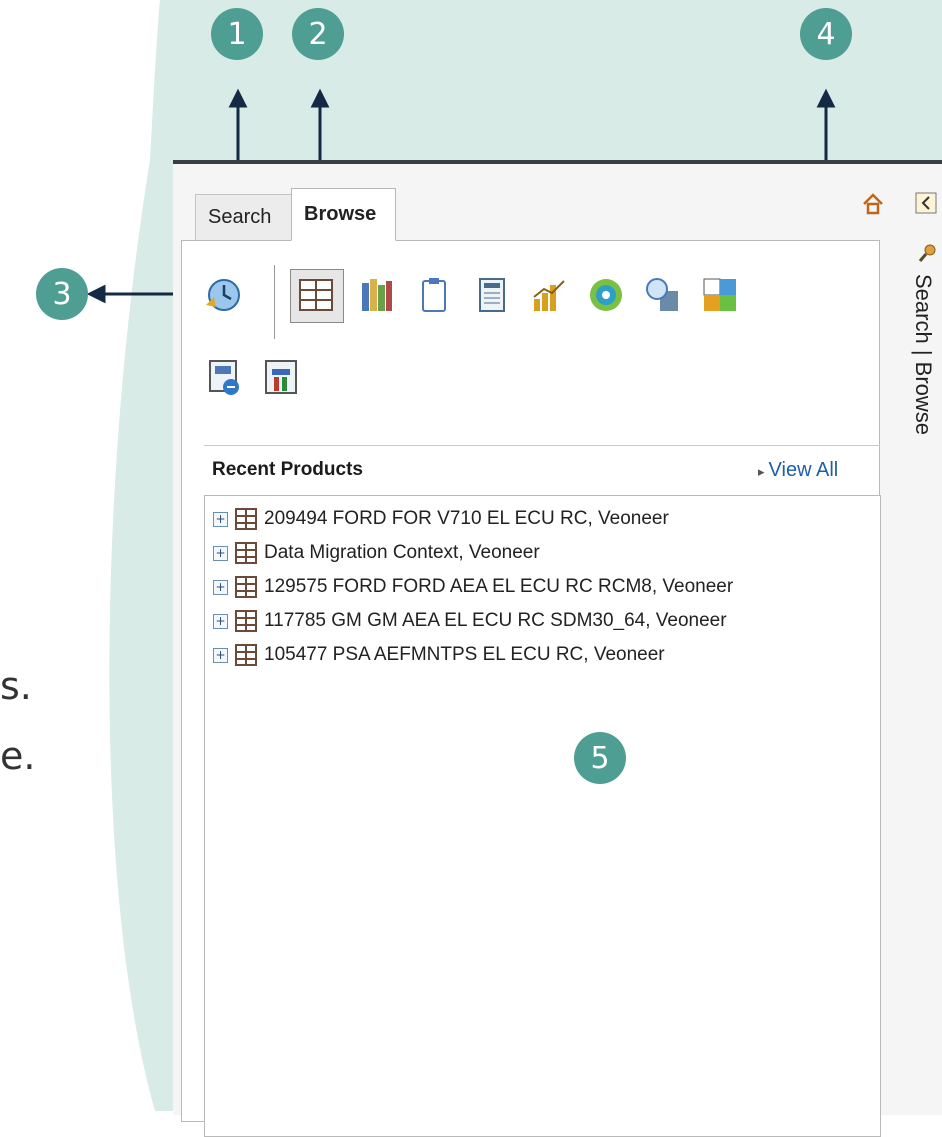  What do you see at coordinates (548, 295) in the screenshot?
I see `chart-icon` at bounding box center [548, 295].